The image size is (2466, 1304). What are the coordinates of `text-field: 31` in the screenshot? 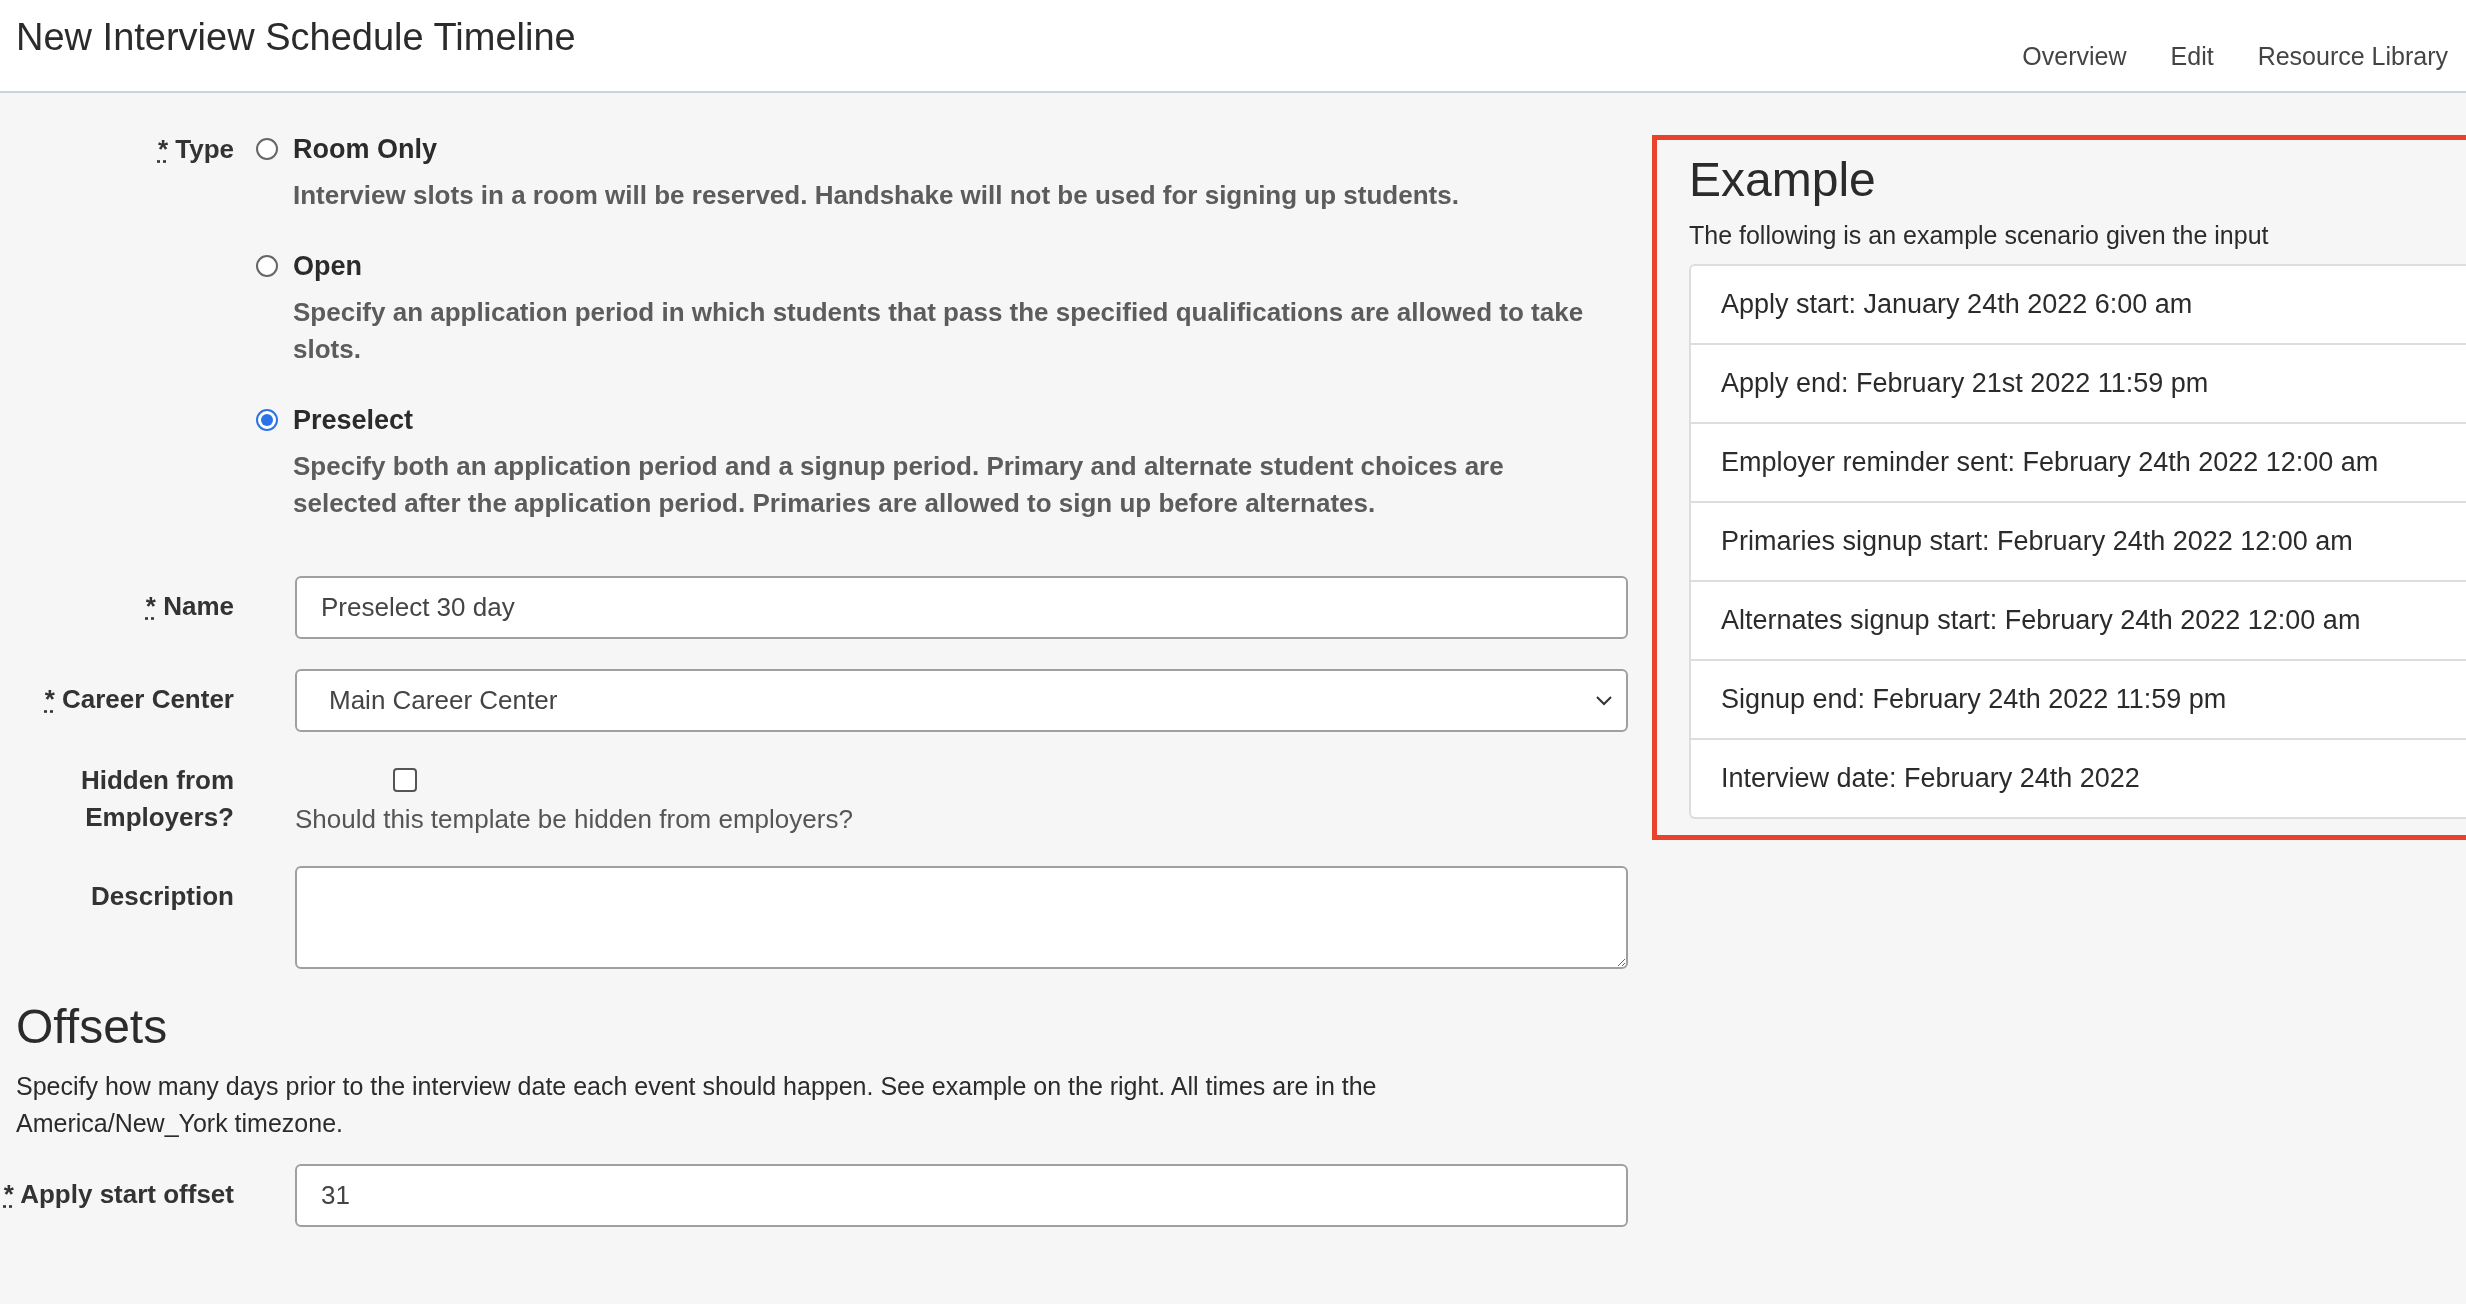 It's located at (961, 1195).